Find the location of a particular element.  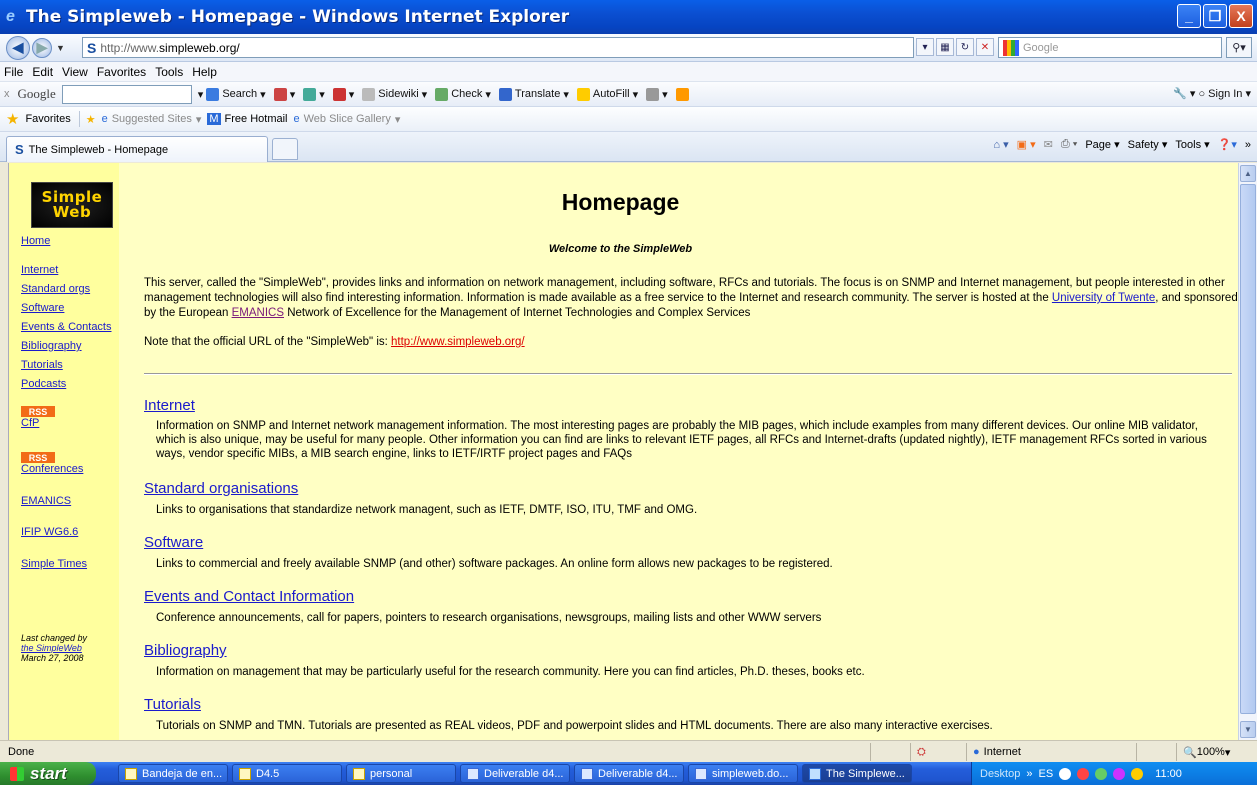

search-button: ⚲▾ is located at coordinates (1239, 47).